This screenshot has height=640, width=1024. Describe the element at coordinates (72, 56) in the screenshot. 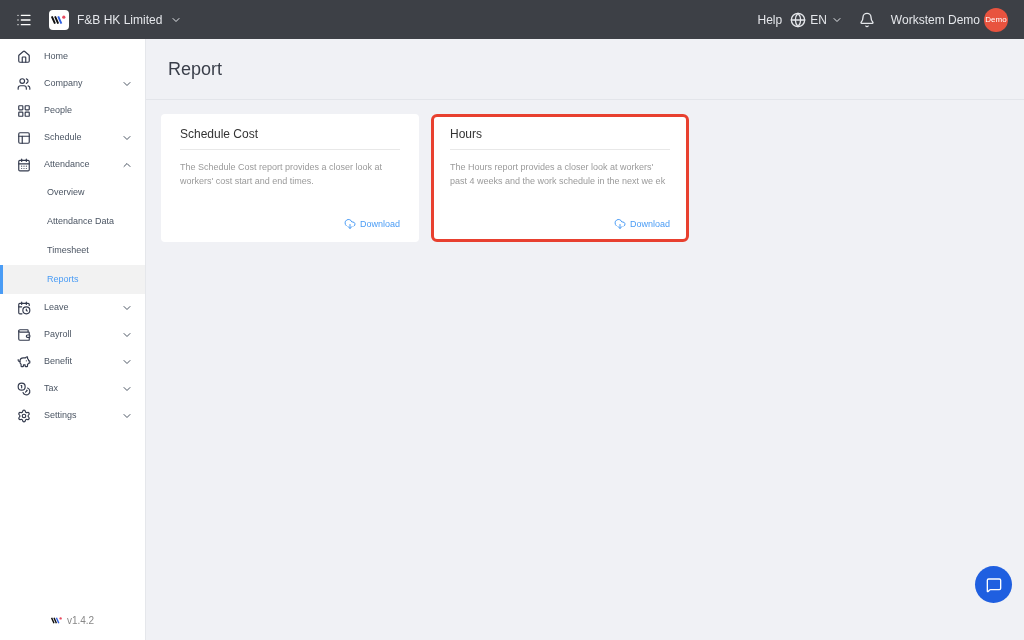

I see `sidebar-item: Home` at that location.